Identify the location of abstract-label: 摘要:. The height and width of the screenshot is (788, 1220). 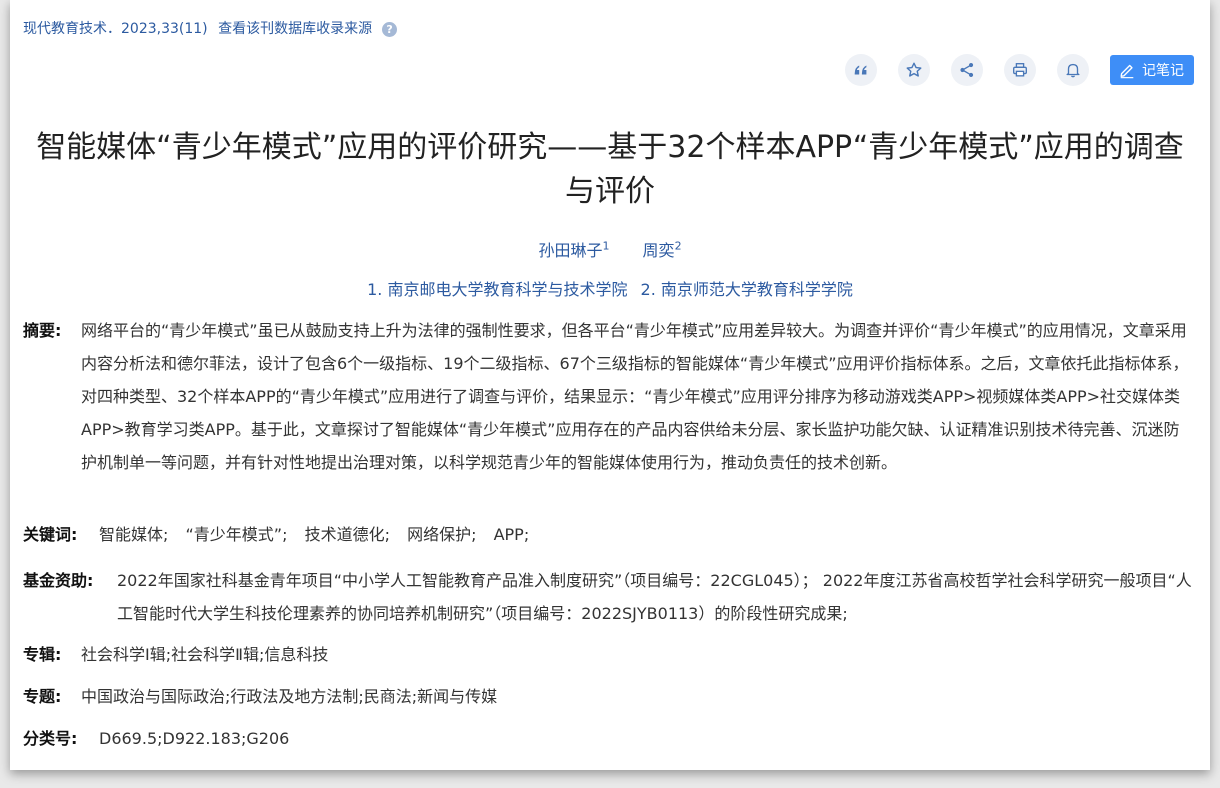
(42, 330).